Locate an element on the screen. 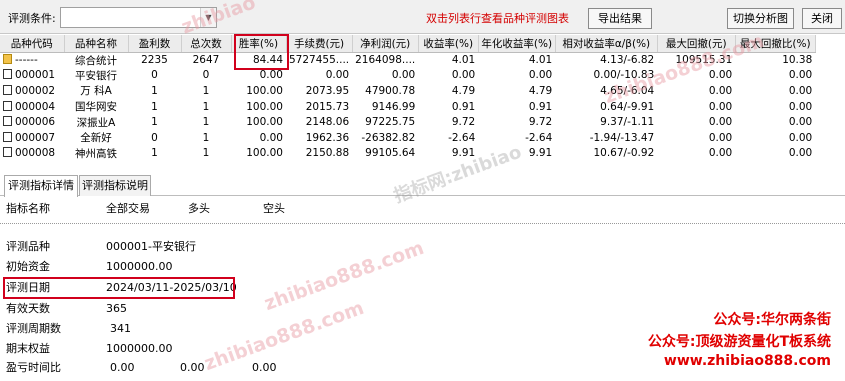 The image size is (845, 381). cell-return: 4.79 is located at coordinates (463, 90).